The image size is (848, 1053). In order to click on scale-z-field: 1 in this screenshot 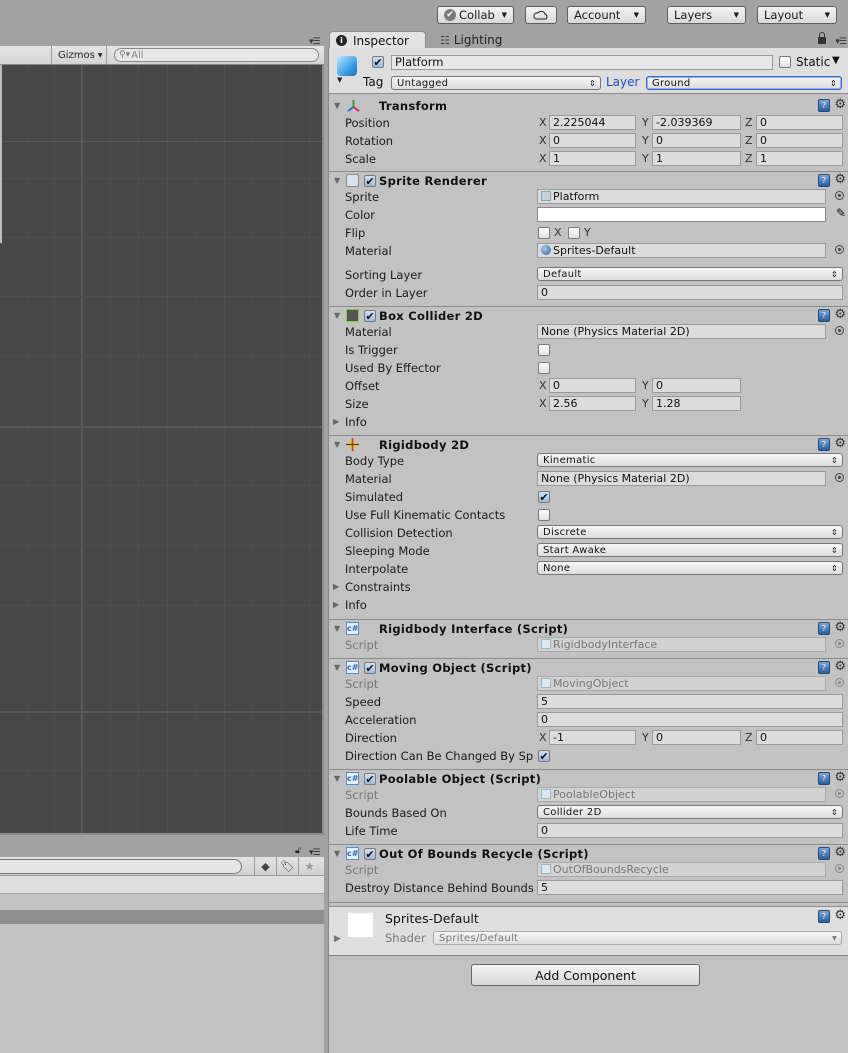, I will do `click(799, 158)`.